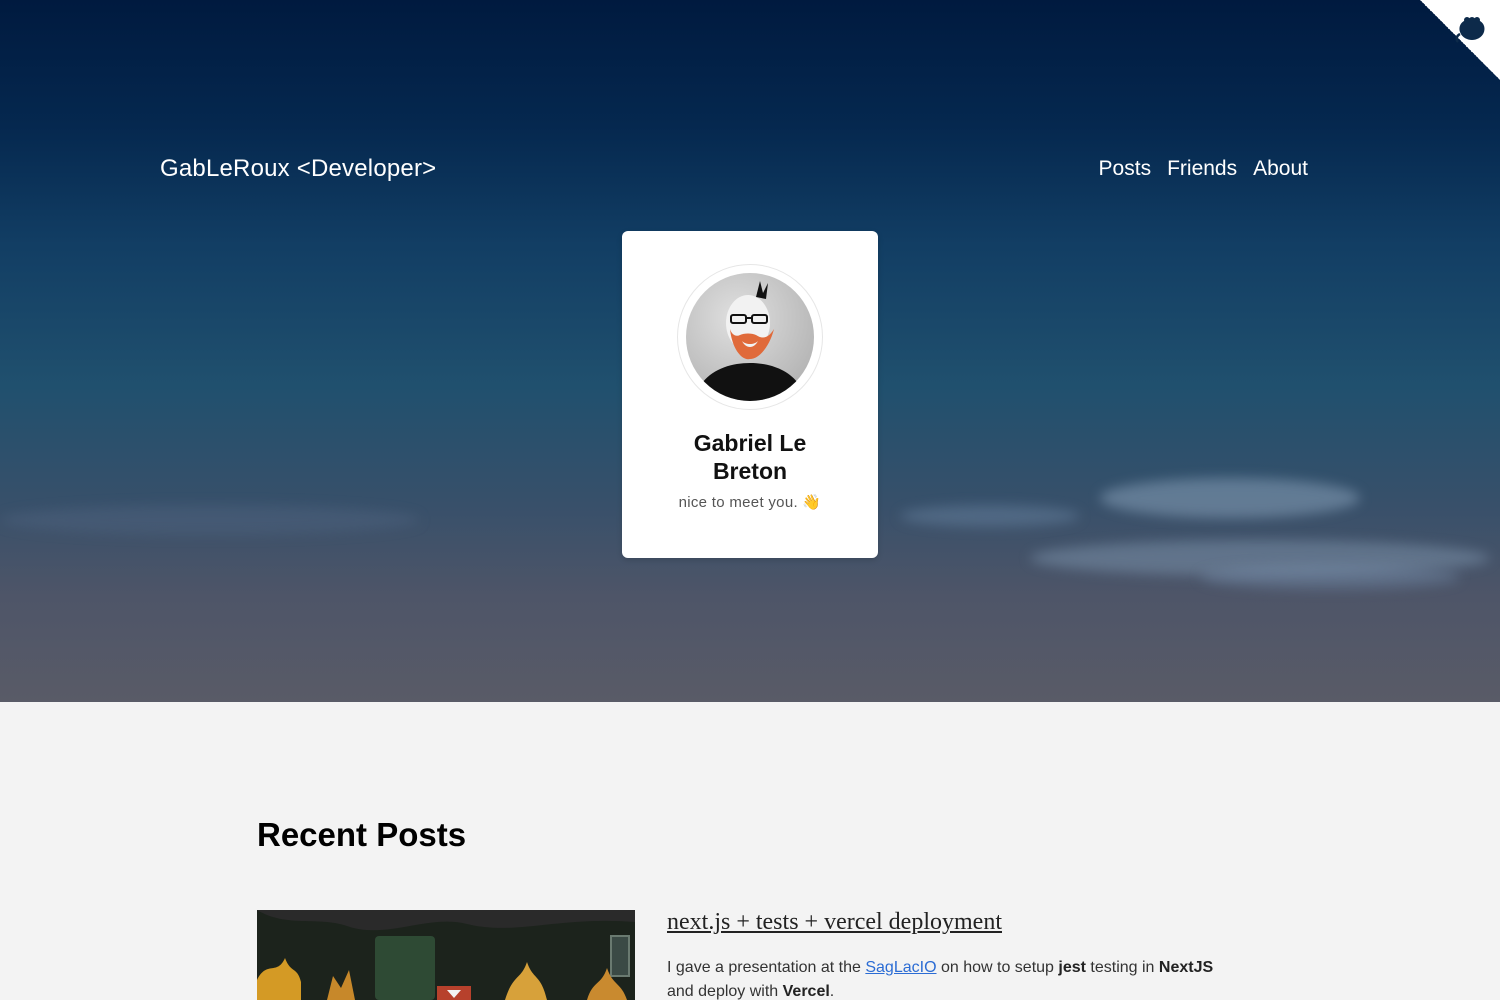  What do you see at coordinates (750, 457) in the screenshot?
I see `profile-name: Gabriel Le Breton` at bounding box center [750, 457].